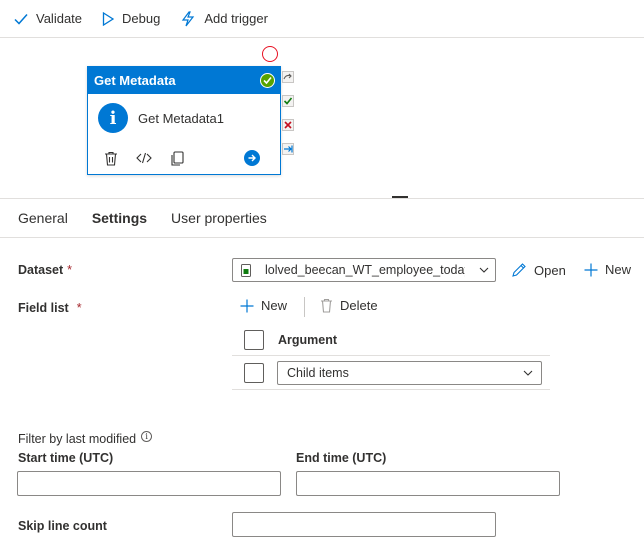  Describe the element at coordinates (21, 19) in the screenshot. I see `checkmark-icon` at that location.